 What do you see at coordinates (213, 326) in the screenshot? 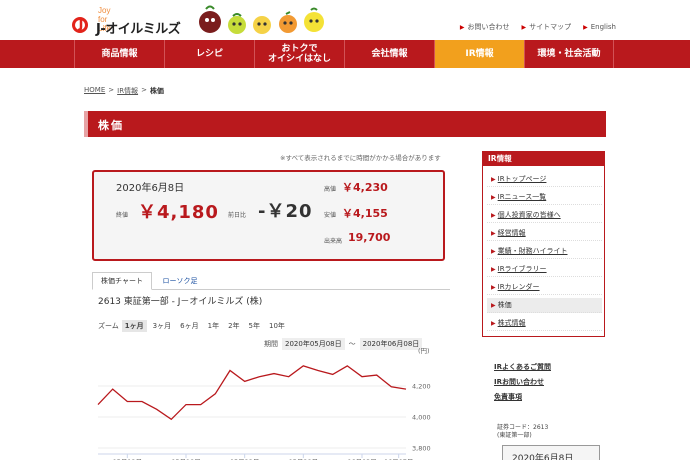
I see `zoom-1y-button: 1年` at bounding box center [213, 326].